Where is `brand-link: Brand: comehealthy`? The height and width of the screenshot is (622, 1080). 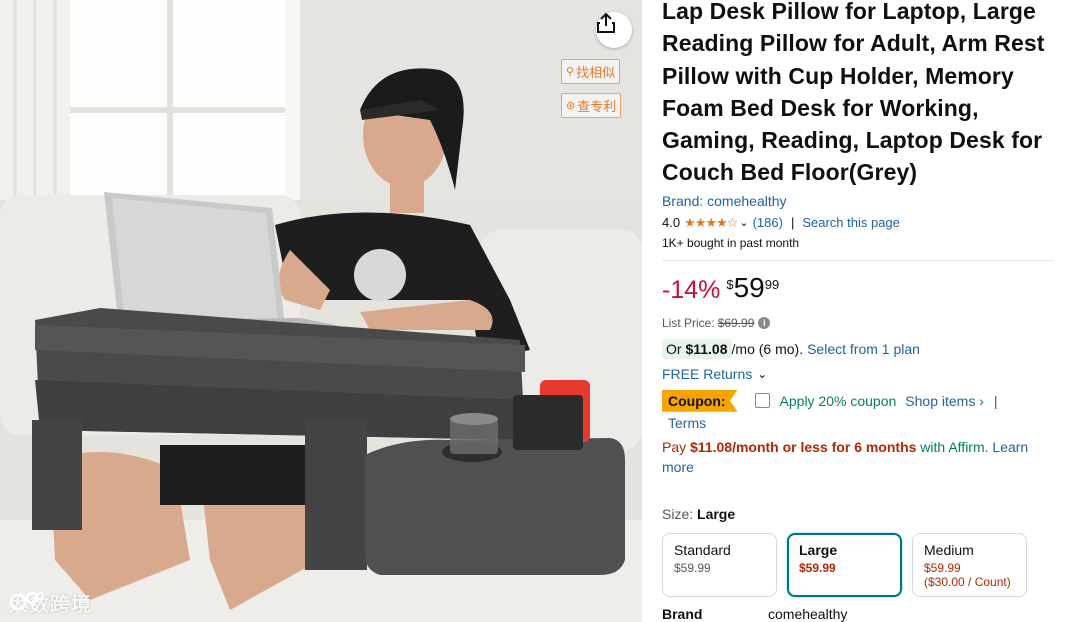 brand-link: Brand: comehealthy is located at coordinates (862, 201).